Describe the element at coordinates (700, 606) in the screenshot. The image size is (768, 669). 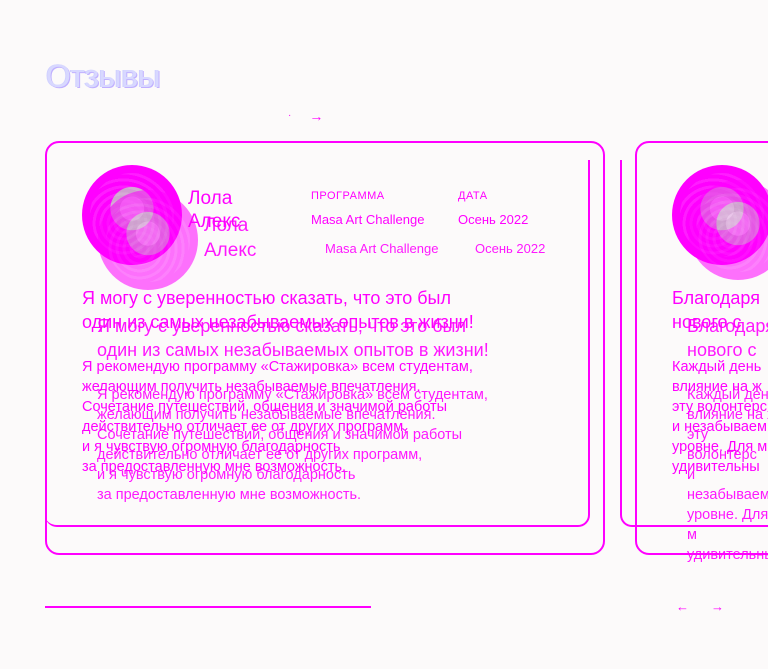
I see `bottom-carousel-nav: ← →` at that location.